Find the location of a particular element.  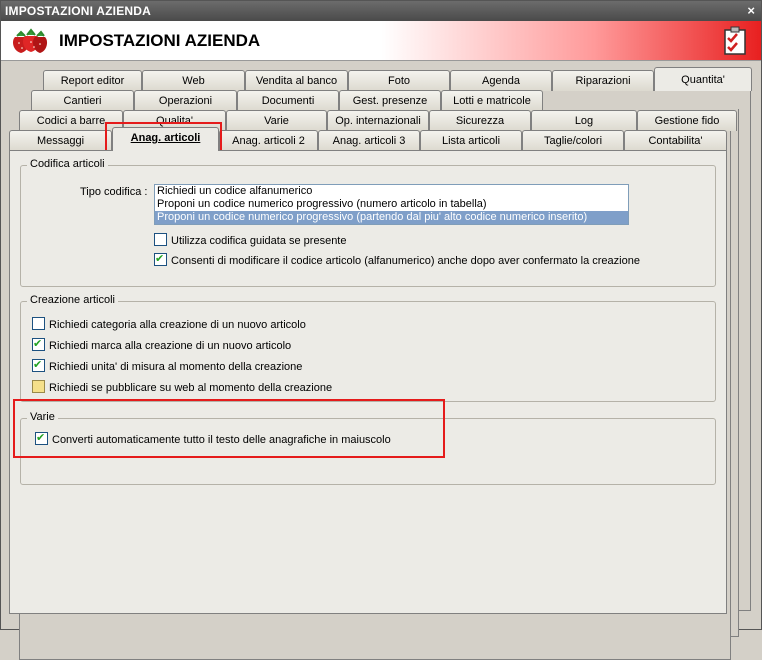

tab-documenti: Documenti is located at coordinates (288, 100).